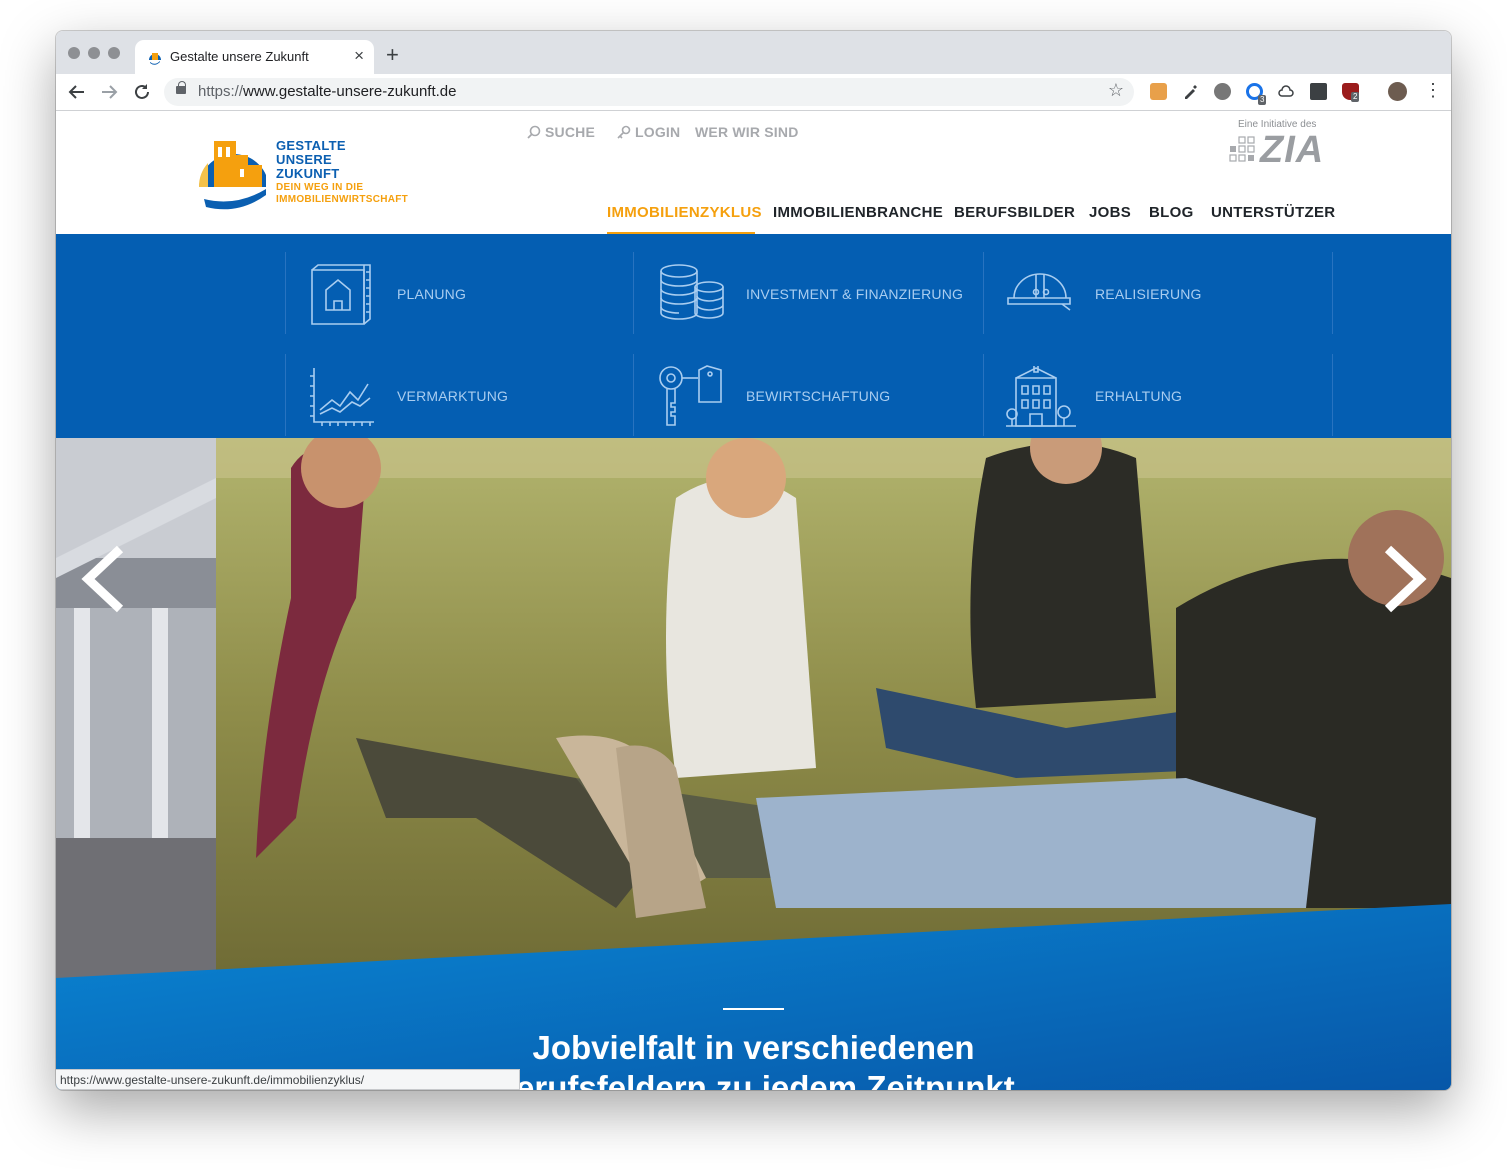 The image size is (1507, 1170). I want to click on logo-line-3: ZUKUNFT, so click(308, 173).